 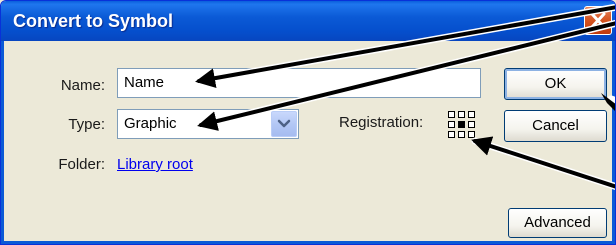 What do you see at coordinates (557, 223) in the screenshot?
I see `advanced-button: Advanced` at bounding box center [557, 223].